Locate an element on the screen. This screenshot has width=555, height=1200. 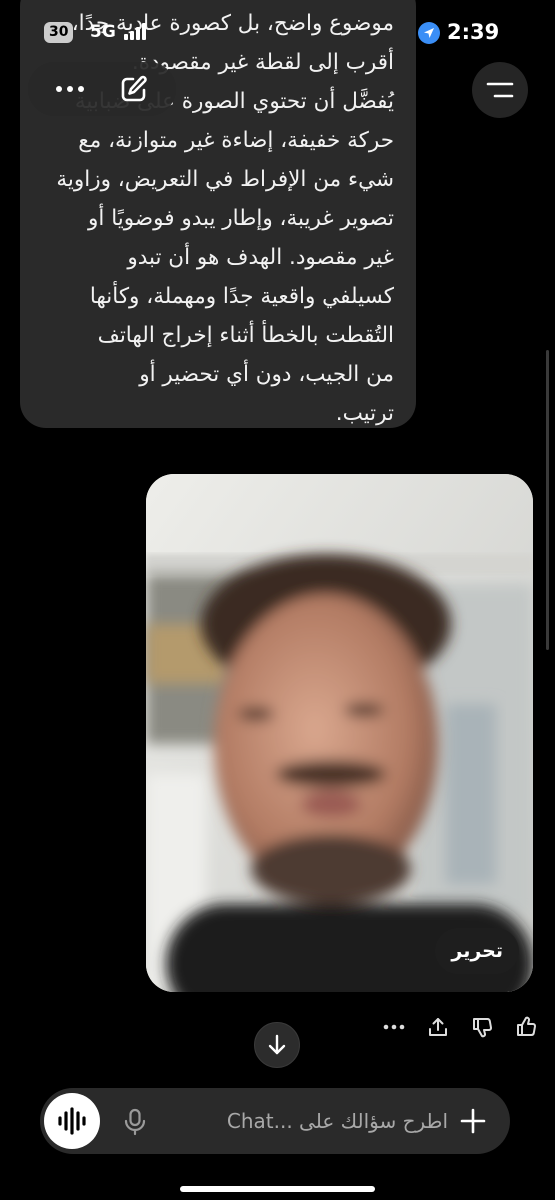
dictation-button is located at coordinates (135, 1122).